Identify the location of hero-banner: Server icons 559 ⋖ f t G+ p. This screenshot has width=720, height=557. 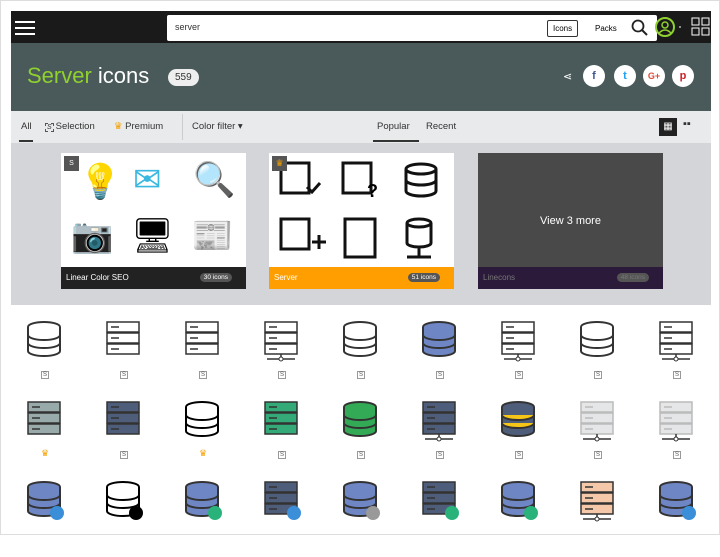
(361, 77).